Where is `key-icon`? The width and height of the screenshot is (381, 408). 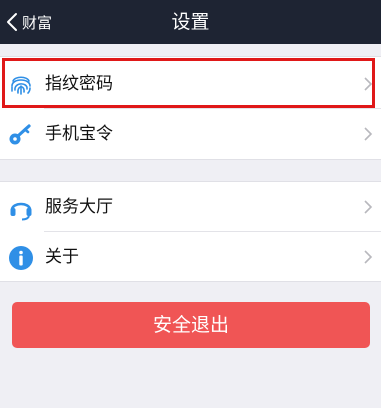
key-icon is located at coordinates (21, 135).